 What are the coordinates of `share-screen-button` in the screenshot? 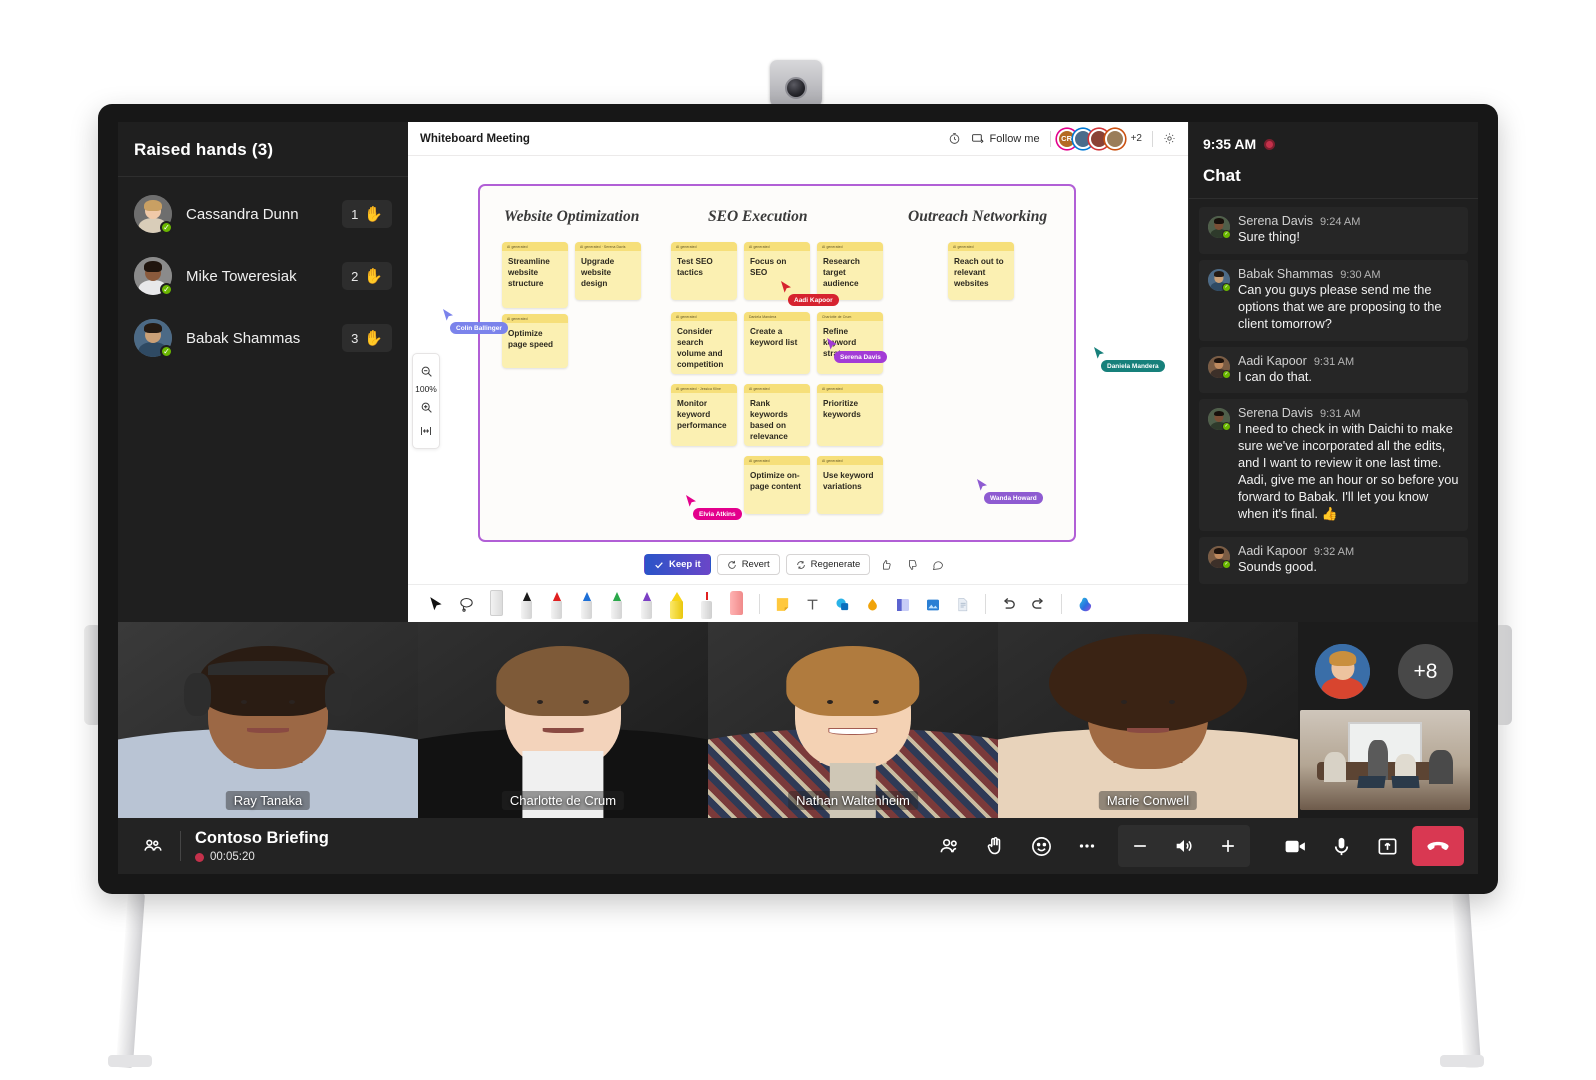 It's located at (1387, 846).